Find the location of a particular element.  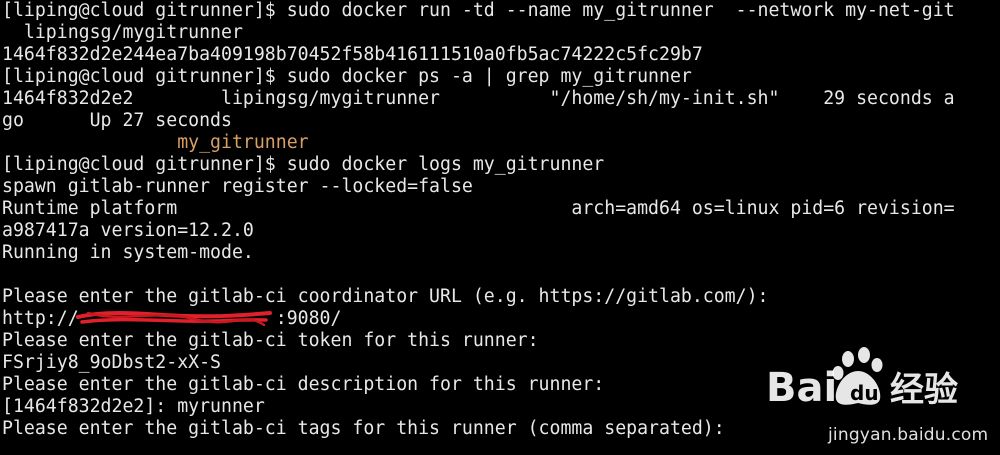

svg-text: Bai is located at coordinates (801, 388).